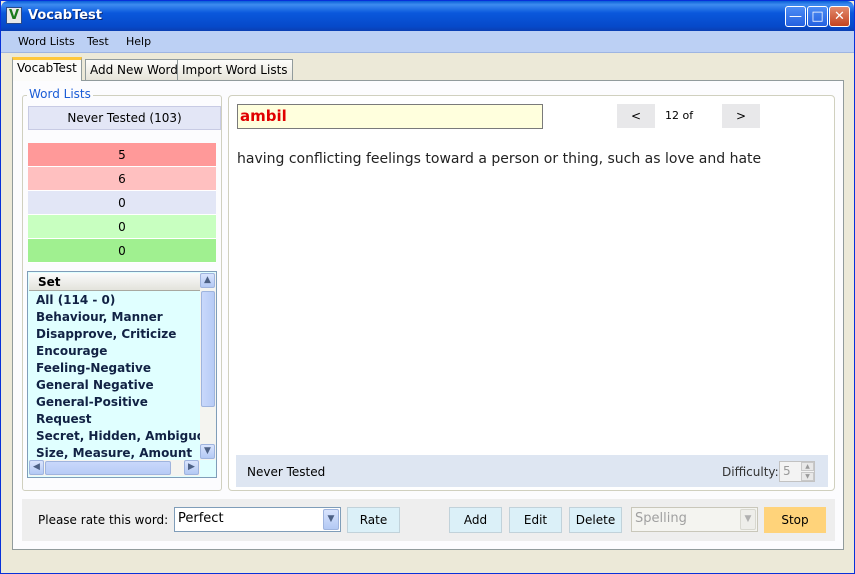  Describe the element at coordinates (114, 385) in the screenshot. I see `set-item: General Negative` at that location.